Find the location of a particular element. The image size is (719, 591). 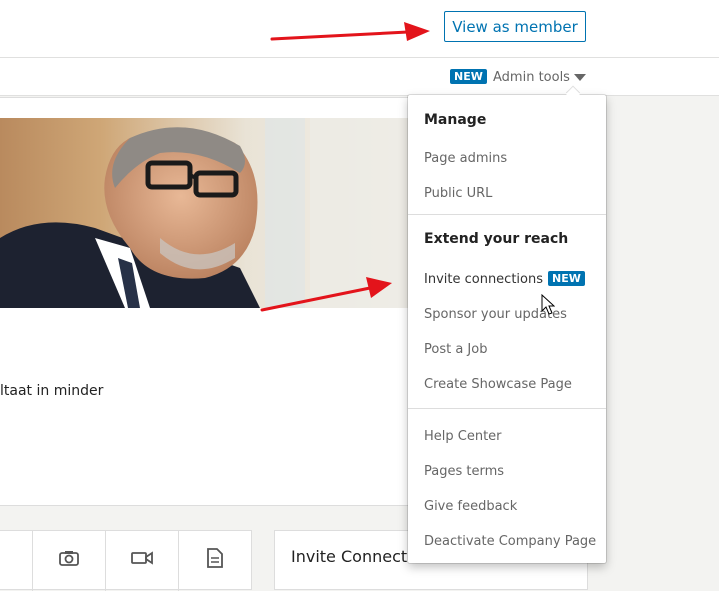

give-feedback-link: Give feedback is located at coordinates (470, 506).